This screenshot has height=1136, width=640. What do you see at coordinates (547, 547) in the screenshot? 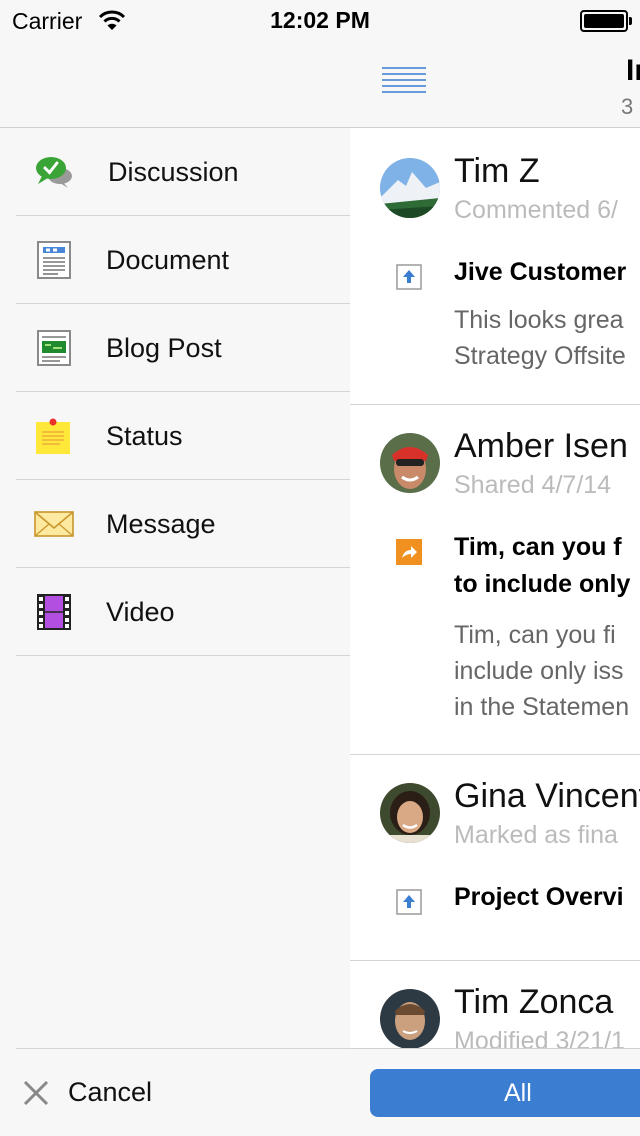
I see `content-title: Tim, can you f` at bounding box center [547, 547].